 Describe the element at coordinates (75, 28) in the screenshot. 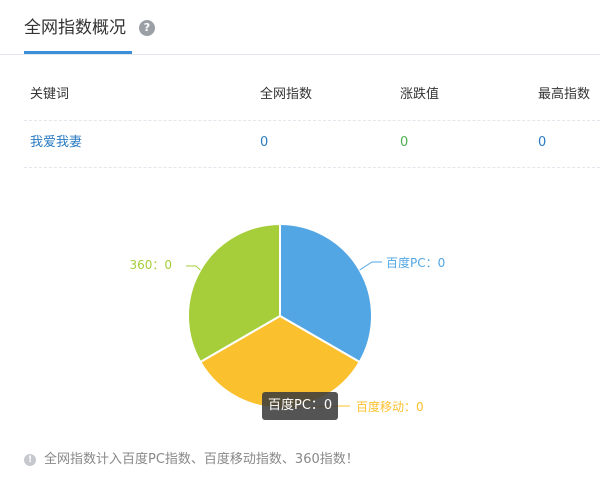

I see `tab-overview: 全网指数概况` at that location.